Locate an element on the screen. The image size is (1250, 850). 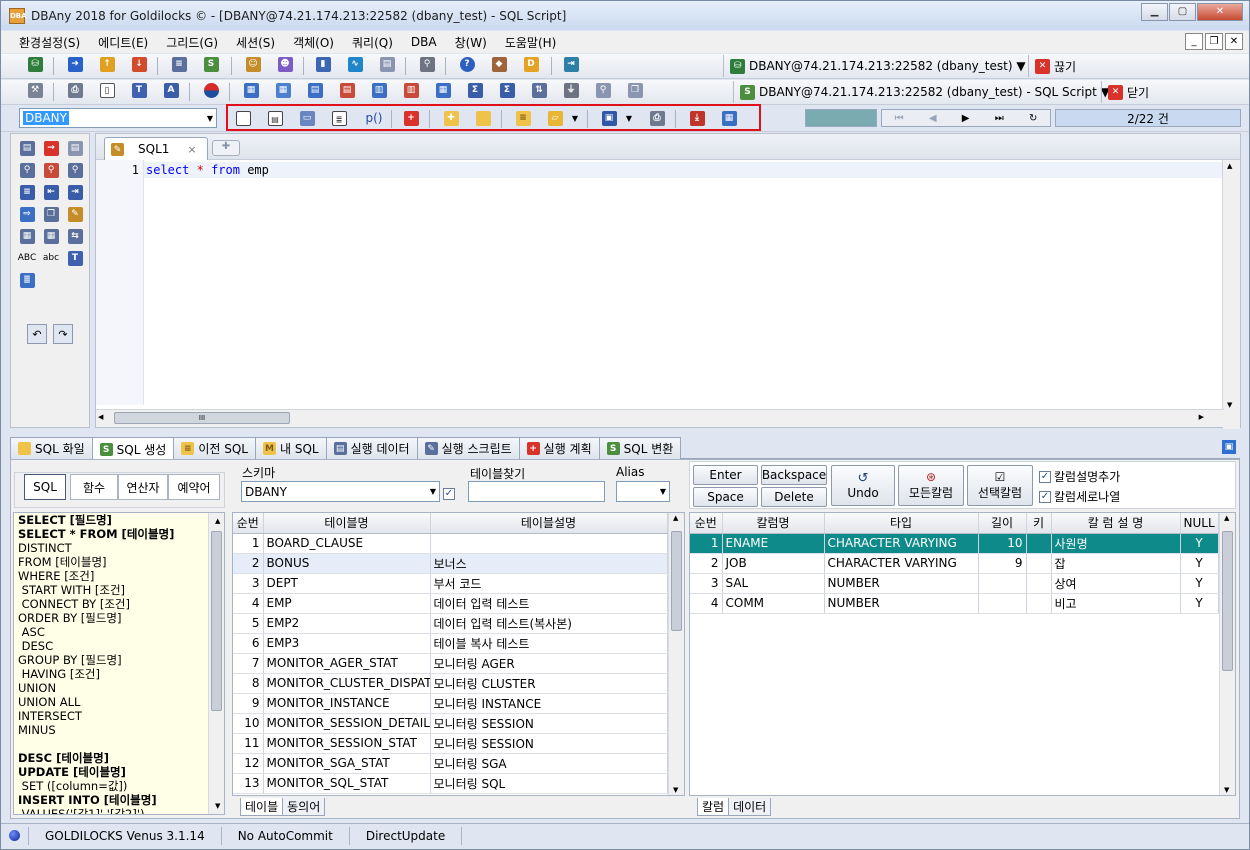
table-row: 13 MONITOR_SQL_STAT 모니터링 SQL is located at coordinates (450, 783).